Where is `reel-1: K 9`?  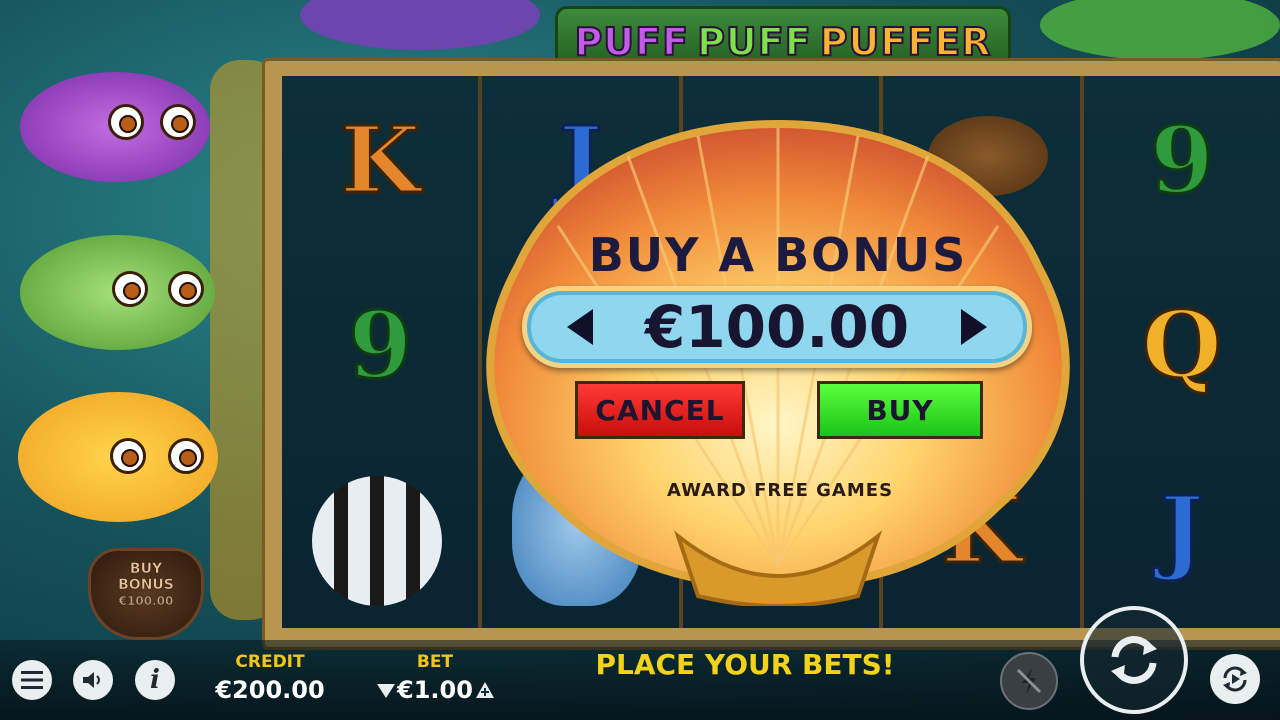
reel-1: K 9 is located at coordinates (380, 352).